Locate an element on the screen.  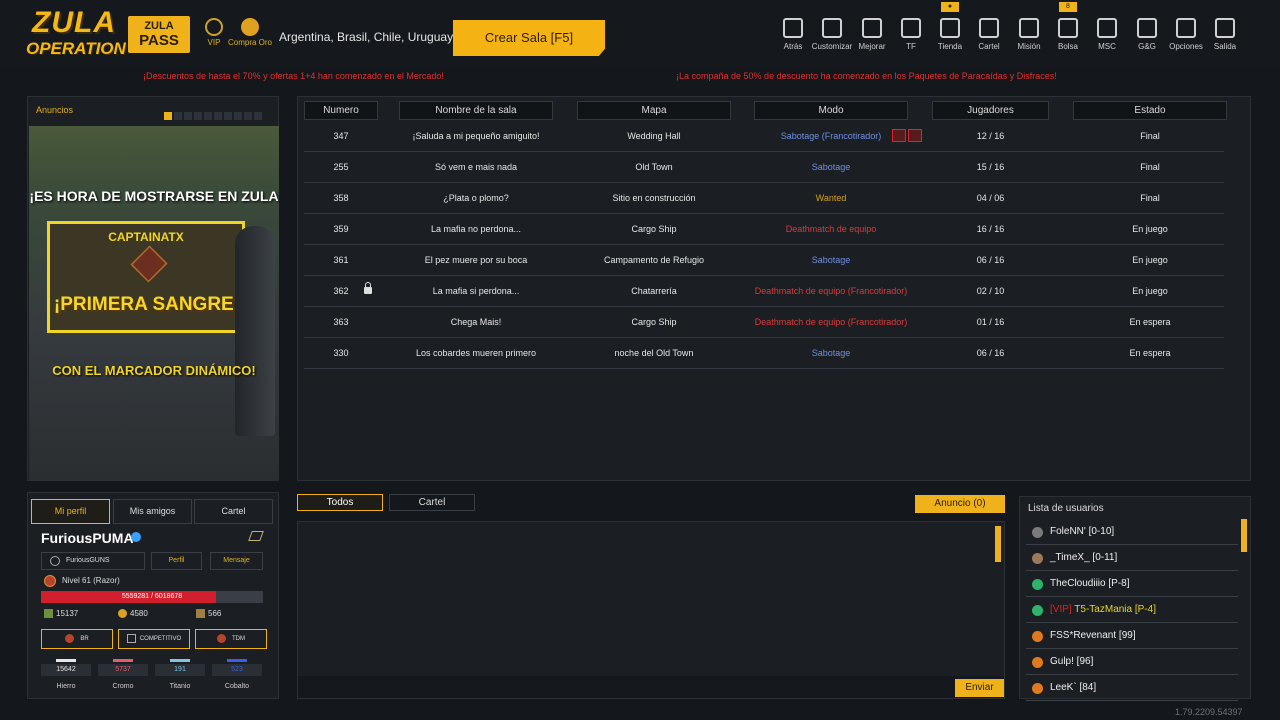
ticket-icon is located at coordinates (200, 614).